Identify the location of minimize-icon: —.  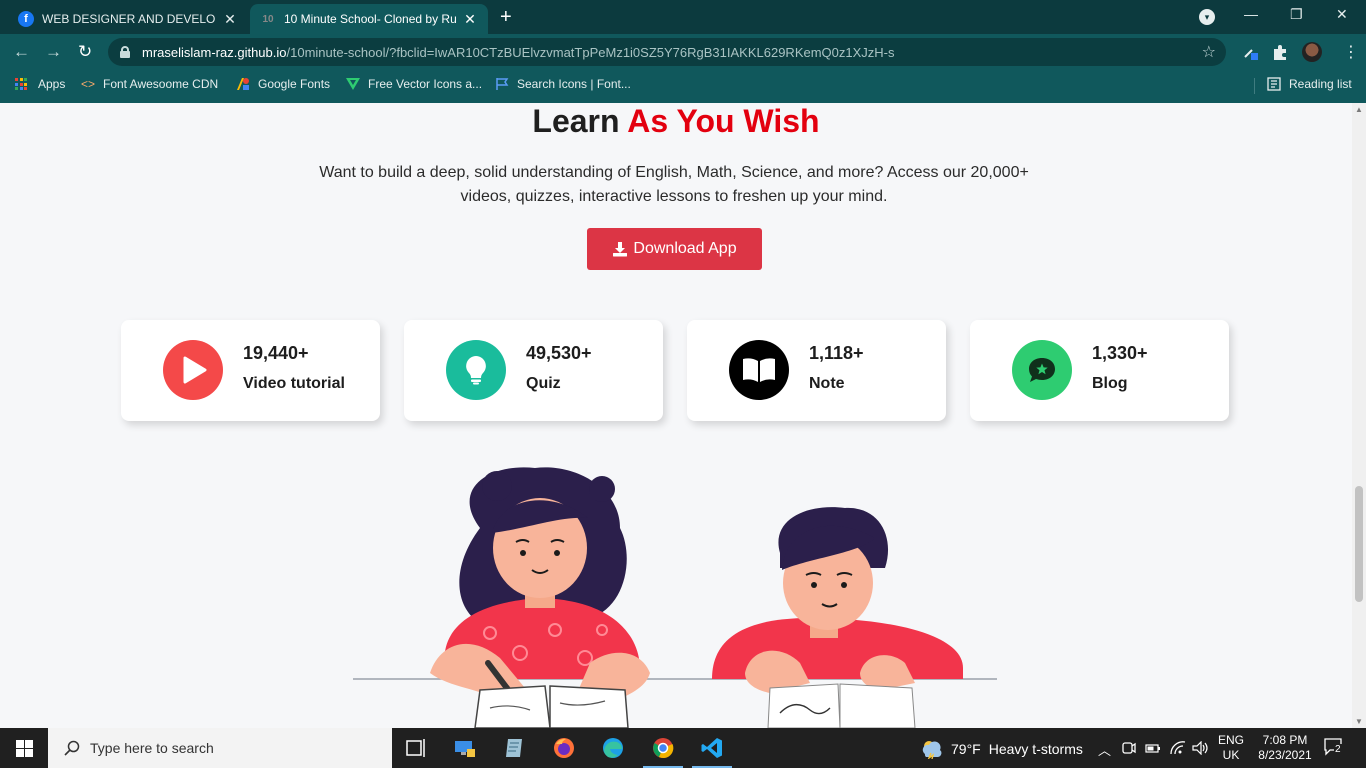
(1251, 14).